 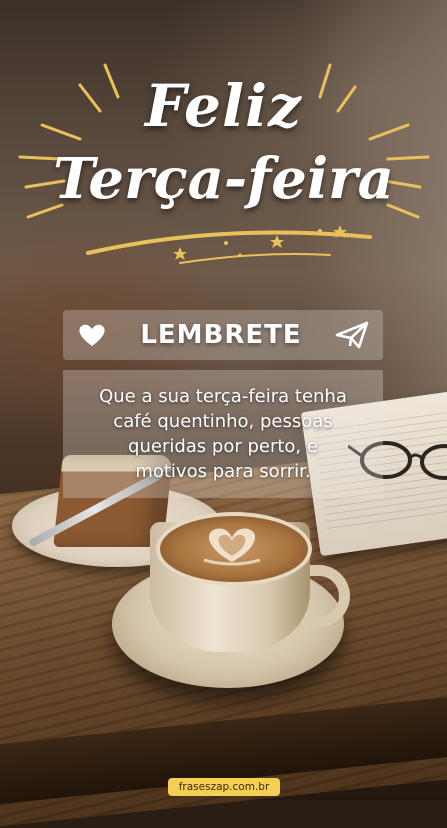 I want to click on reminder-banner: LEMBRETE, so click(x=223, y=335).